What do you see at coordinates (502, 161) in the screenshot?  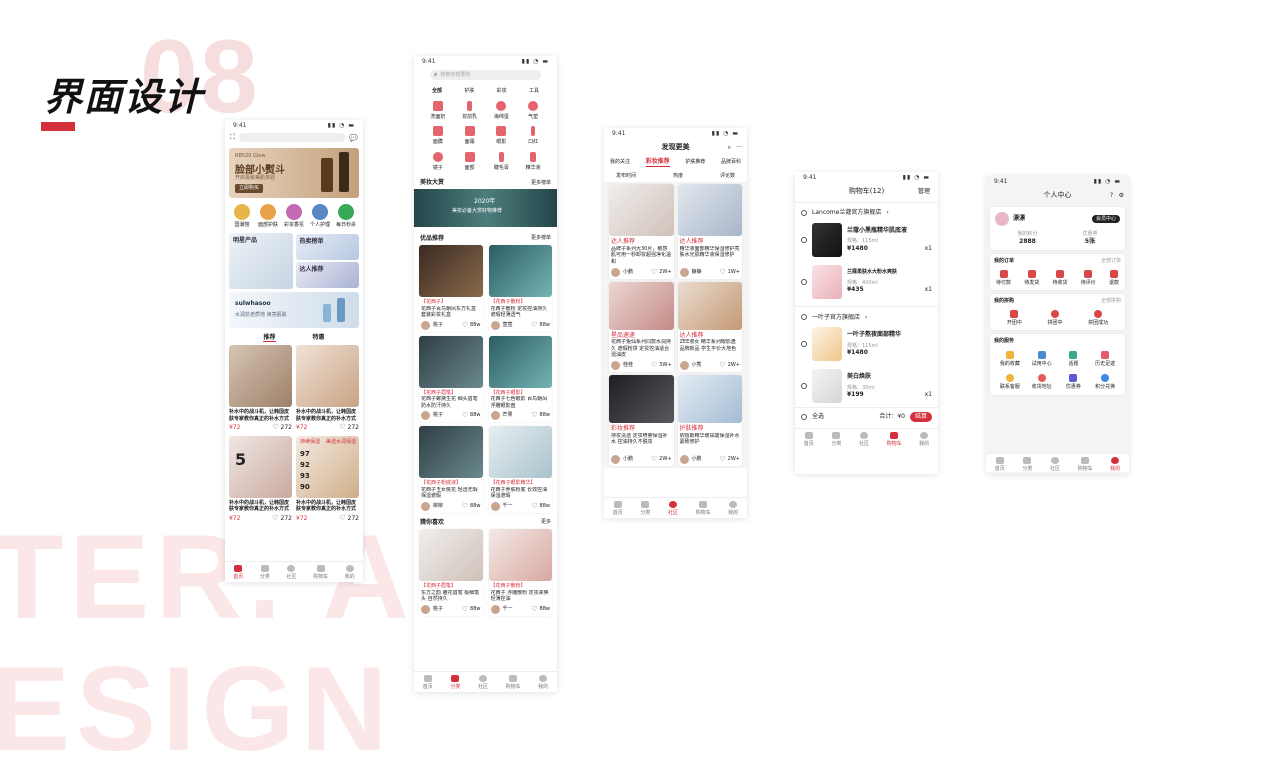 I see `category-mascara: 睫毛膏` at bounding box center [502, 161].